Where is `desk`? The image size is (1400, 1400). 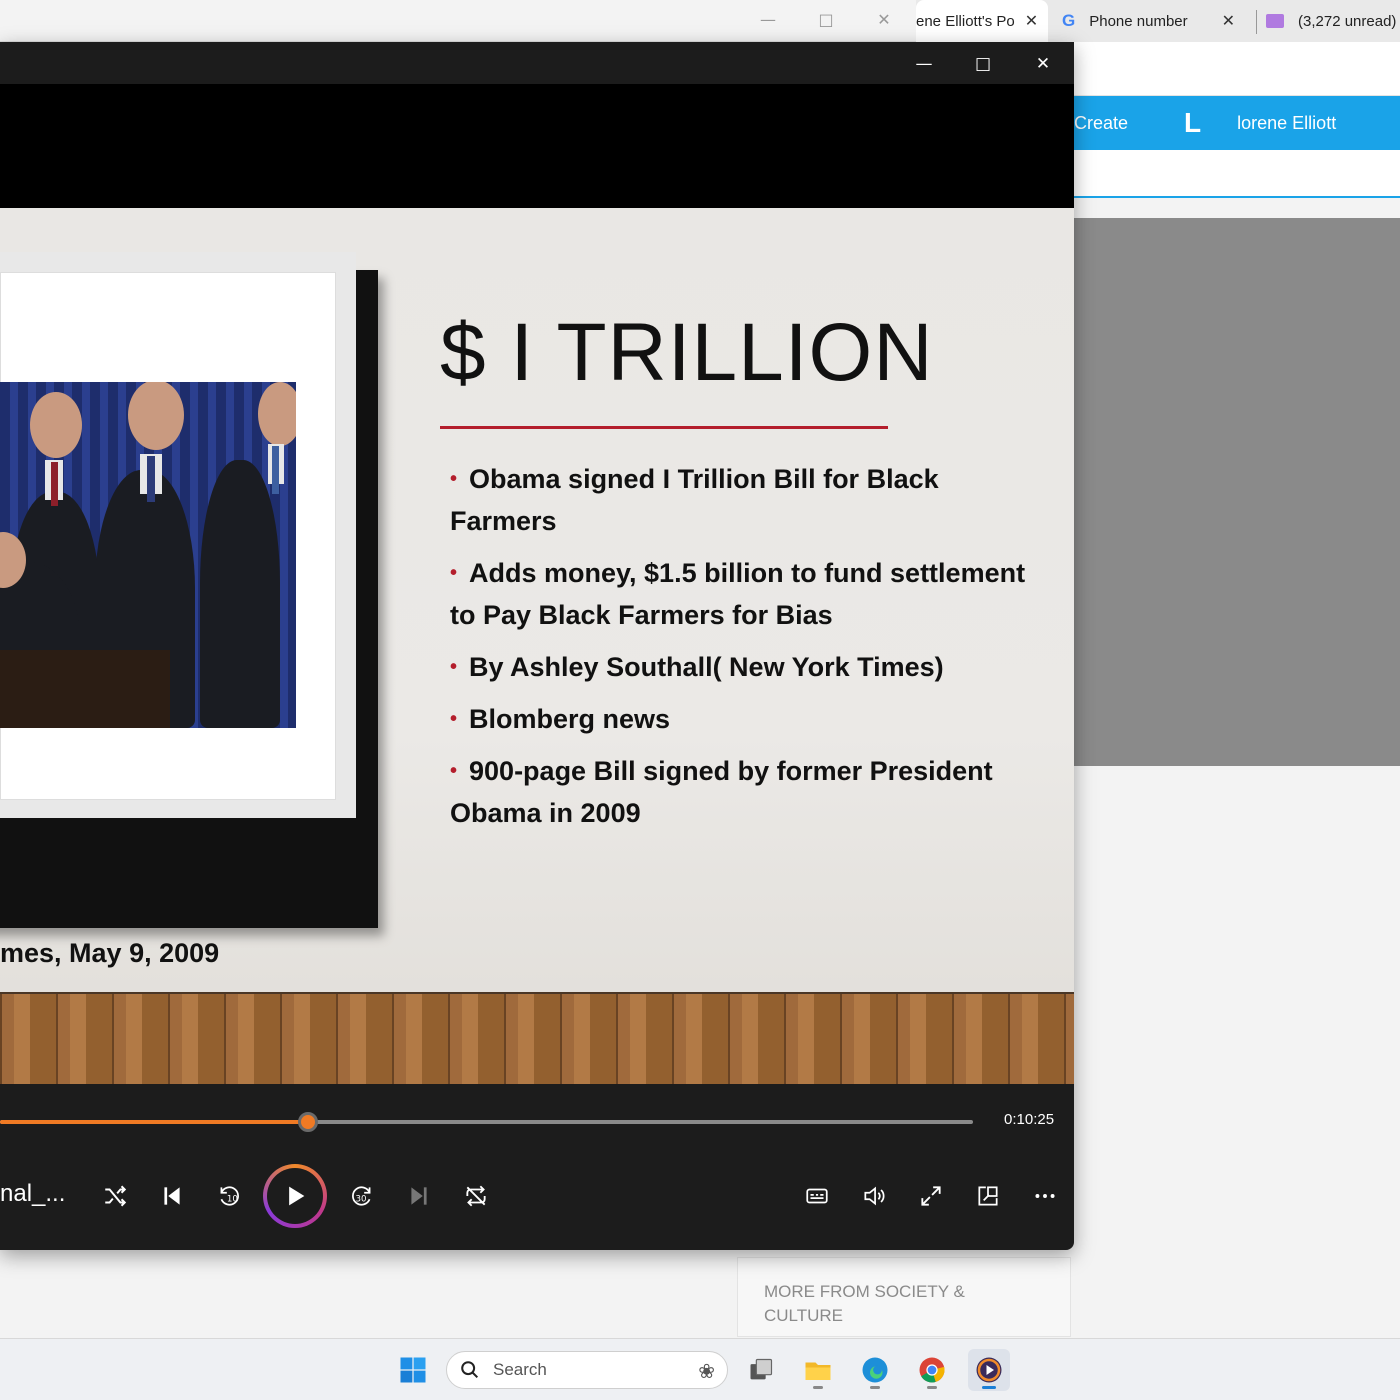 desk is located at coordinates (85, 689).